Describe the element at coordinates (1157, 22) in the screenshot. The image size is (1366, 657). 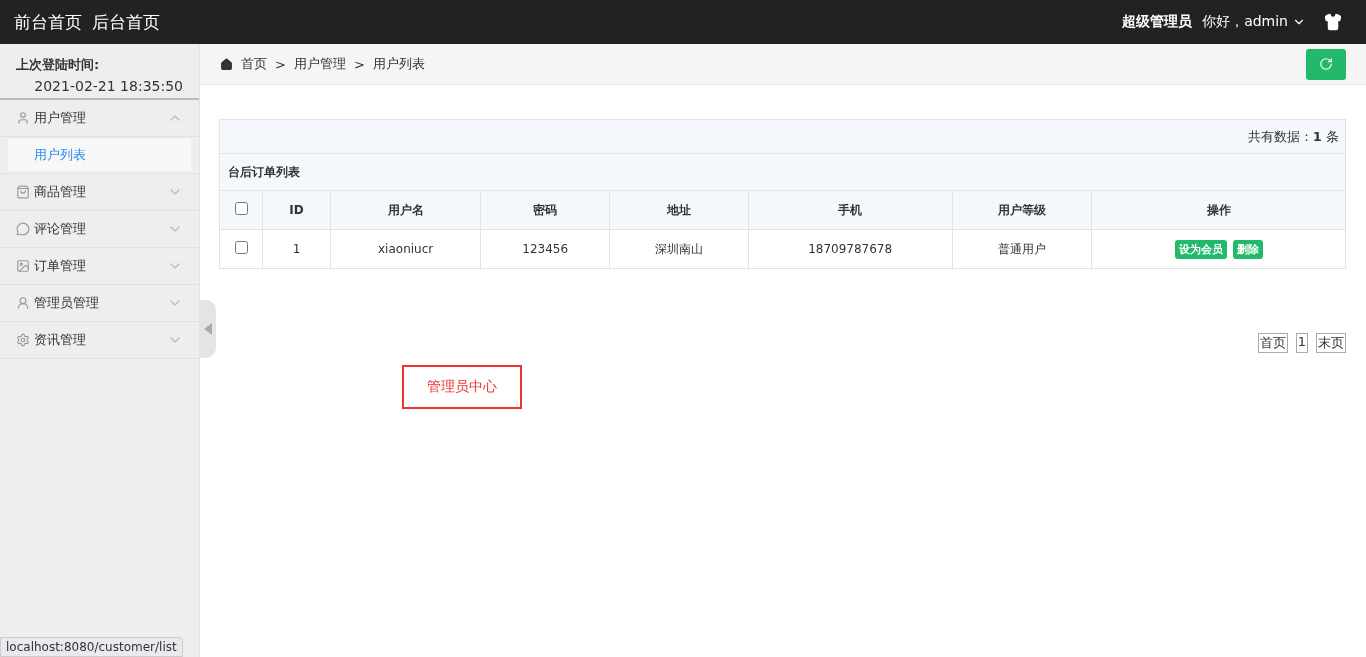
I see `role-label: 超级管理员` at that location.